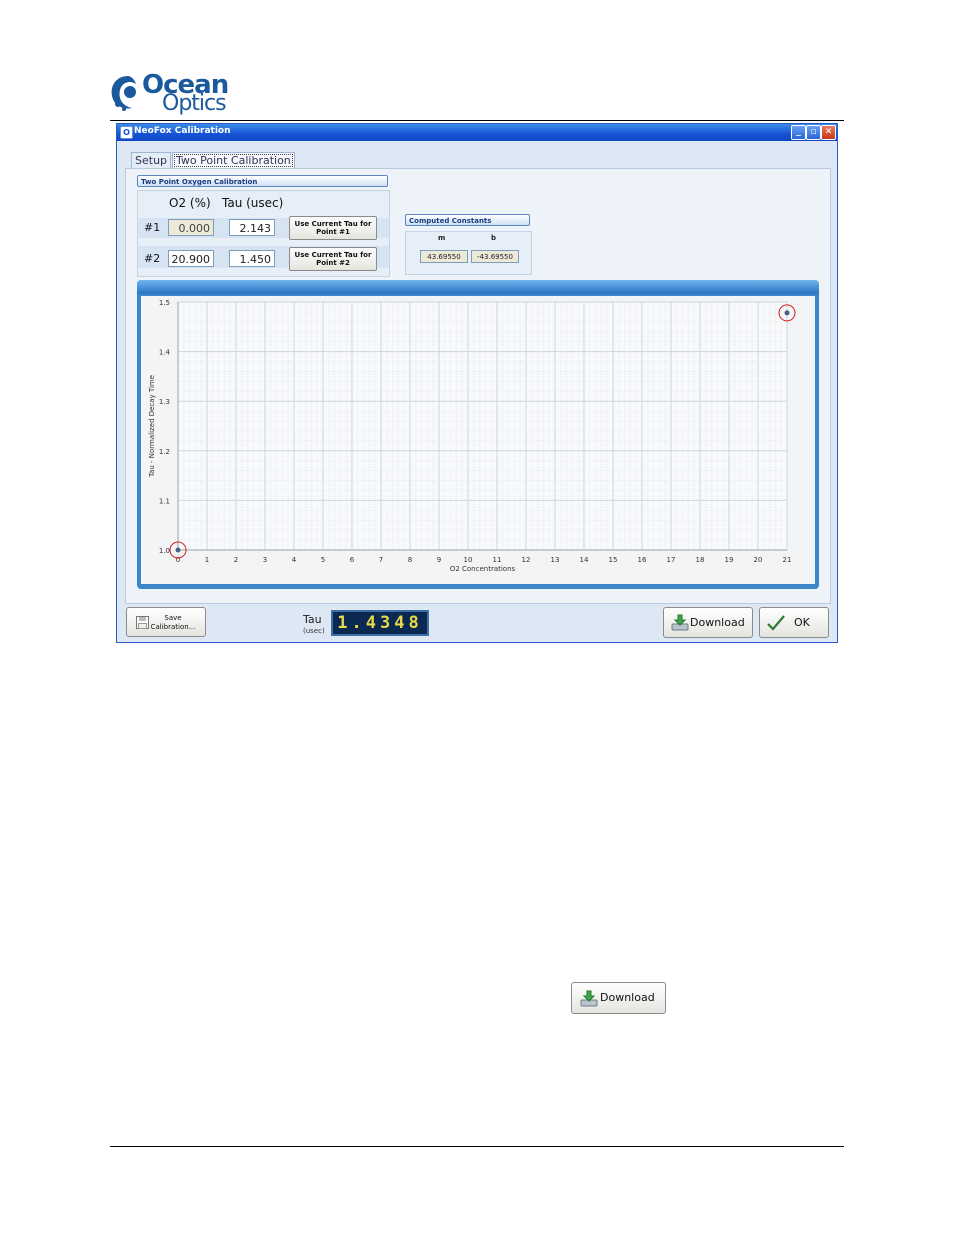  Describe the element at coordinates (380, 623) in the screenshot. I see `tau-readout-display: 1.4348` at that location.